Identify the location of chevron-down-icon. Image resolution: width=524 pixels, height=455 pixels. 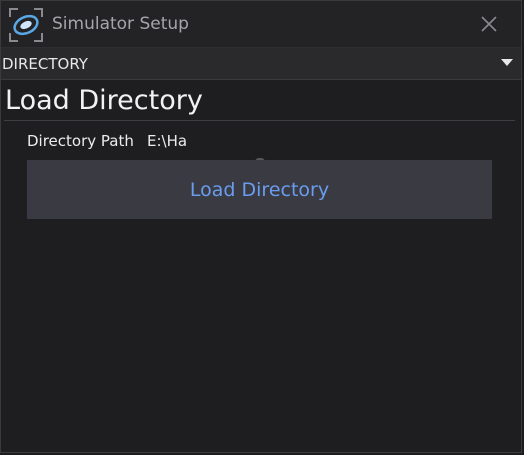
(507, 63).